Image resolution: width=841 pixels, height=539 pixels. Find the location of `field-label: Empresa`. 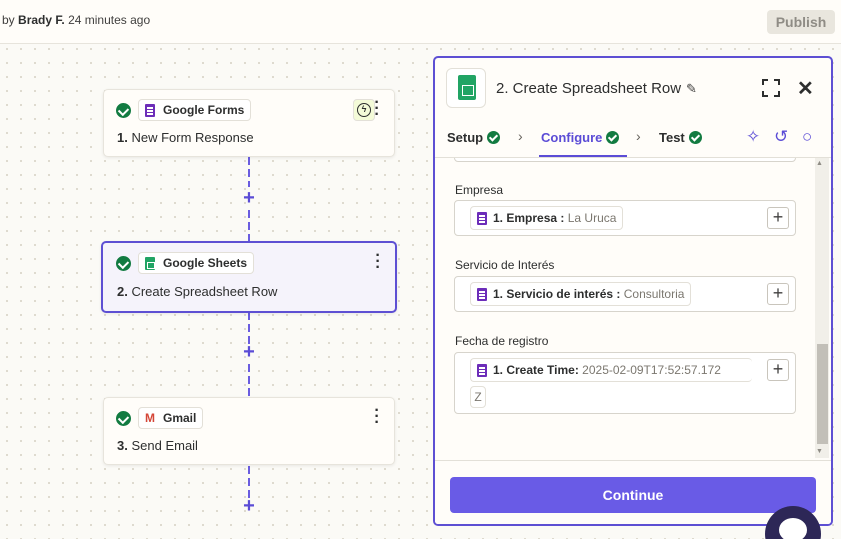

field-label: Empresa is located at coordinates (479, 190).